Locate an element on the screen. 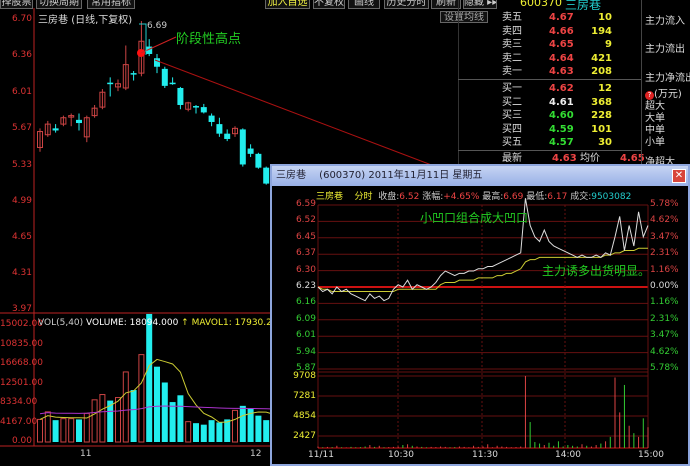 This screenshot has width=690, height=466. price-tick: 6.37 is located at coordinates (305, 253).